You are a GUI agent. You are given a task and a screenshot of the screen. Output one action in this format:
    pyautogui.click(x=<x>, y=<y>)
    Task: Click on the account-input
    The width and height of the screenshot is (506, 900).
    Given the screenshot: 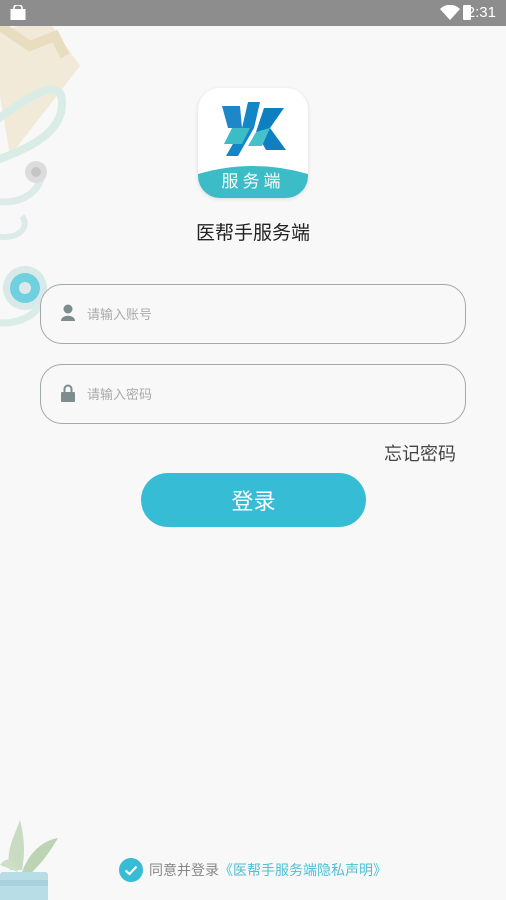 What is the action you would take?
    pyautogui.click(x=267, y=315)
    